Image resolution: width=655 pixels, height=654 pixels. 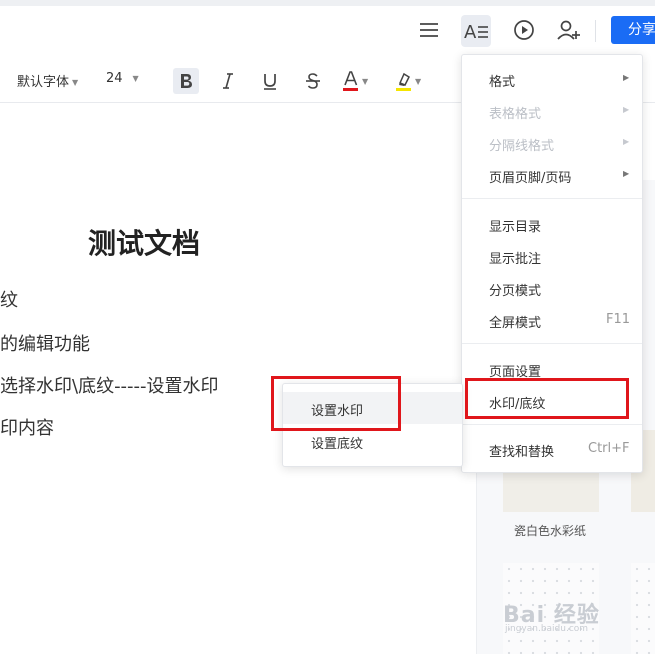 I want to click on menu-item-find-replace: 查找和替换, so click(x=521, y=450).